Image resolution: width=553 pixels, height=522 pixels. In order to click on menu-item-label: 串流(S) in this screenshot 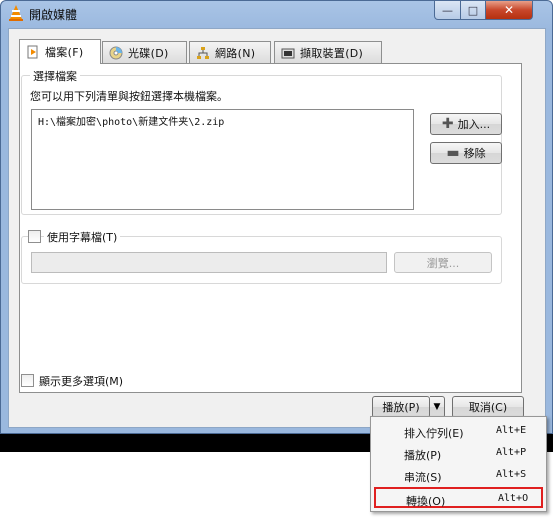, I will do `click(423, 477)`.